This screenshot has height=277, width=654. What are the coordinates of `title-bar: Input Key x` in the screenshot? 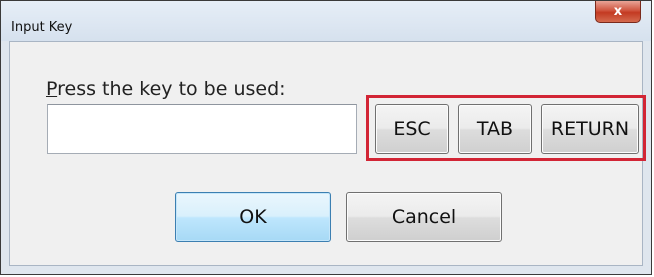 It's located at (326, 21).